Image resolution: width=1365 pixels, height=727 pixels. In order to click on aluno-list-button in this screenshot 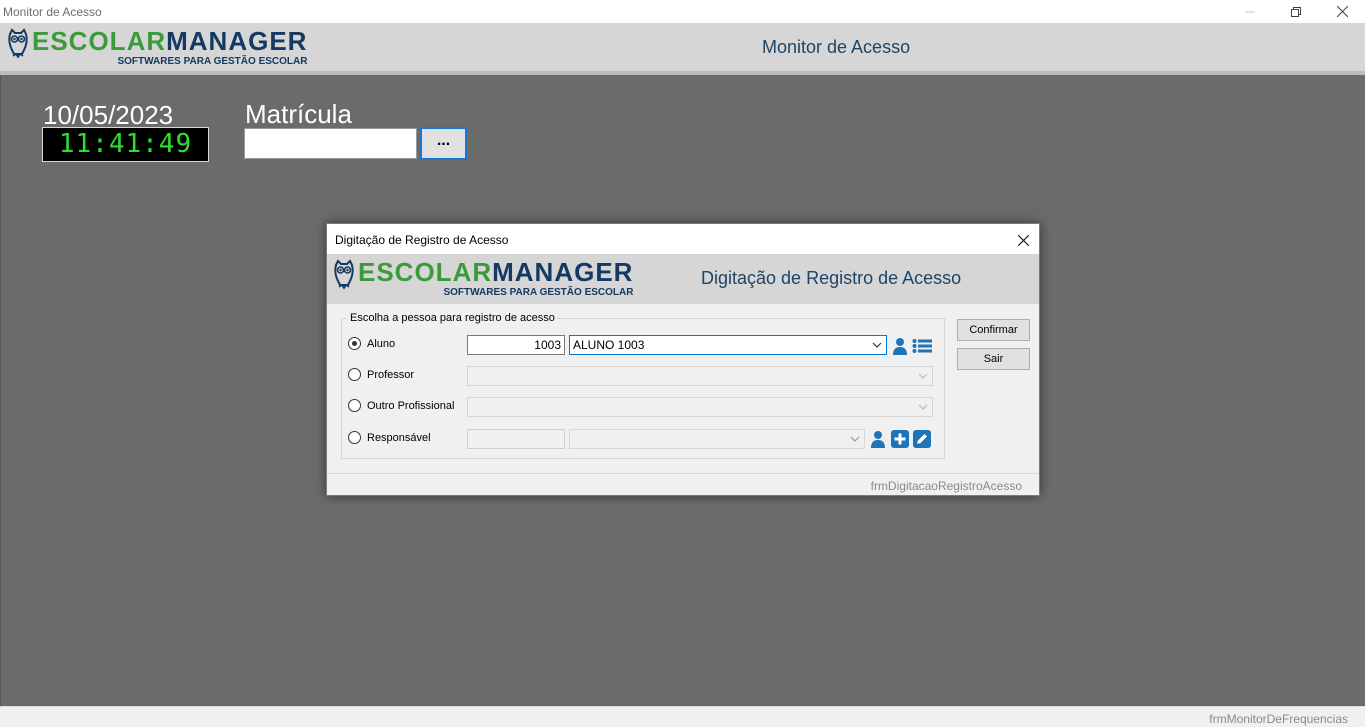, I will do `click(922, 346)`.